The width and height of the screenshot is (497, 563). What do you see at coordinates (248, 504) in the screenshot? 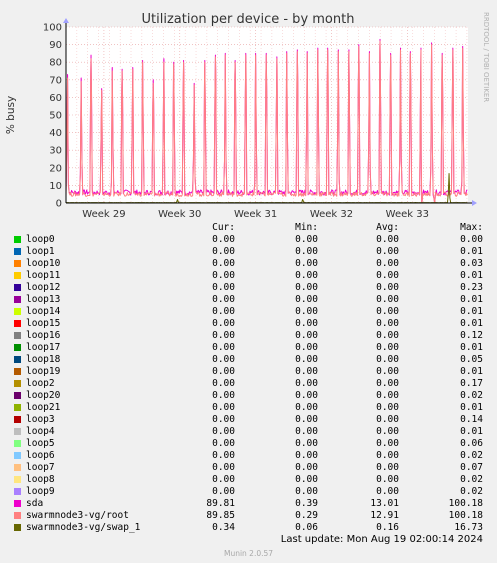
I see `legend-row: sda 89.81 0.39 13.01 100.18` at bounding box center [248, 504].